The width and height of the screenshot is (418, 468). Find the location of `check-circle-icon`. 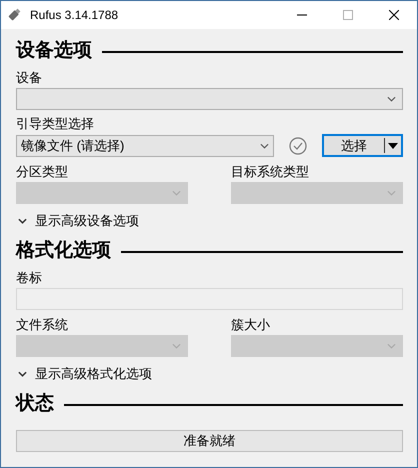

check-circle-icon is located at coordinates (298, 145).